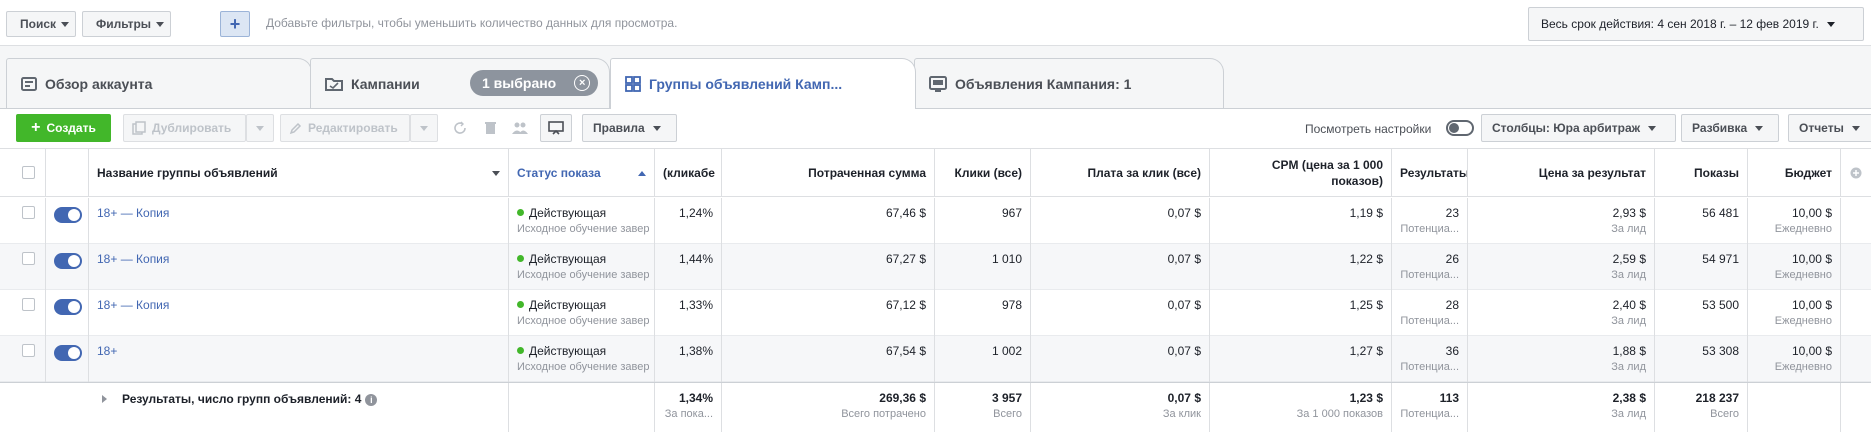 The width and height of the screenshot is (1871, 432). I want to click on column-header-label: Показы, so click(1716, 173).